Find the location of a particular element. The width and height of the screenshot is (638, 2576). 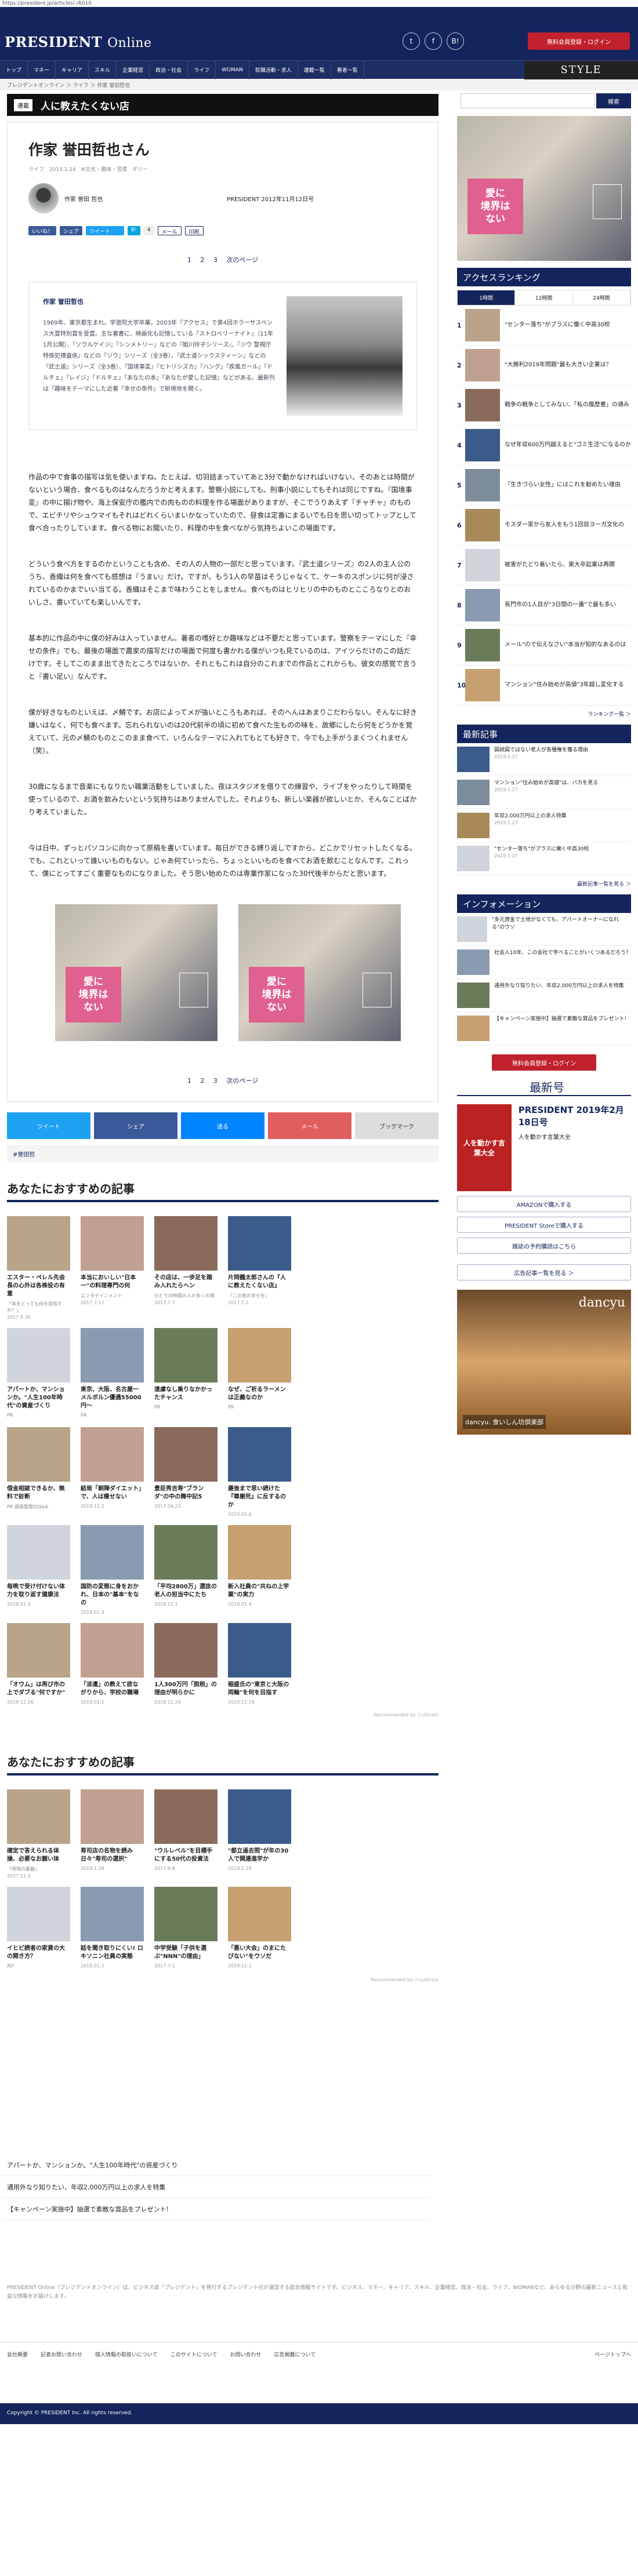

search-button: 検索 is located at coordinates (613, 101).